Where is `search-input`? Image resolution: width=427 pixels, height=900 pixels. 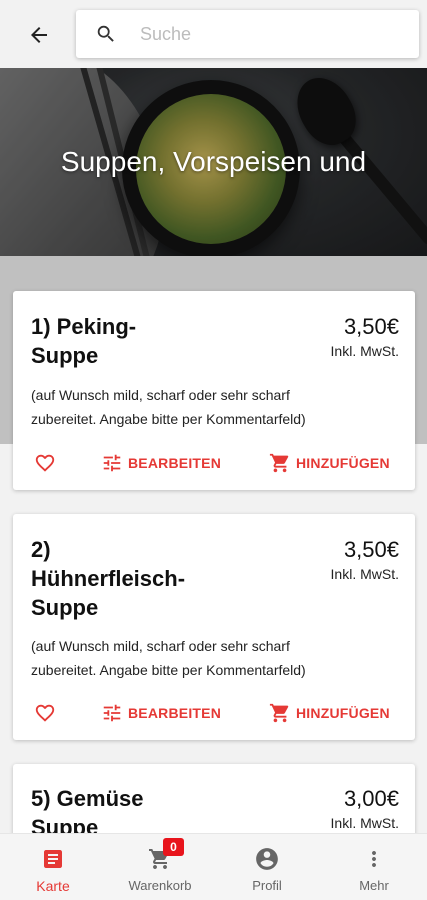 search-input is located at coordinates (265, 34).